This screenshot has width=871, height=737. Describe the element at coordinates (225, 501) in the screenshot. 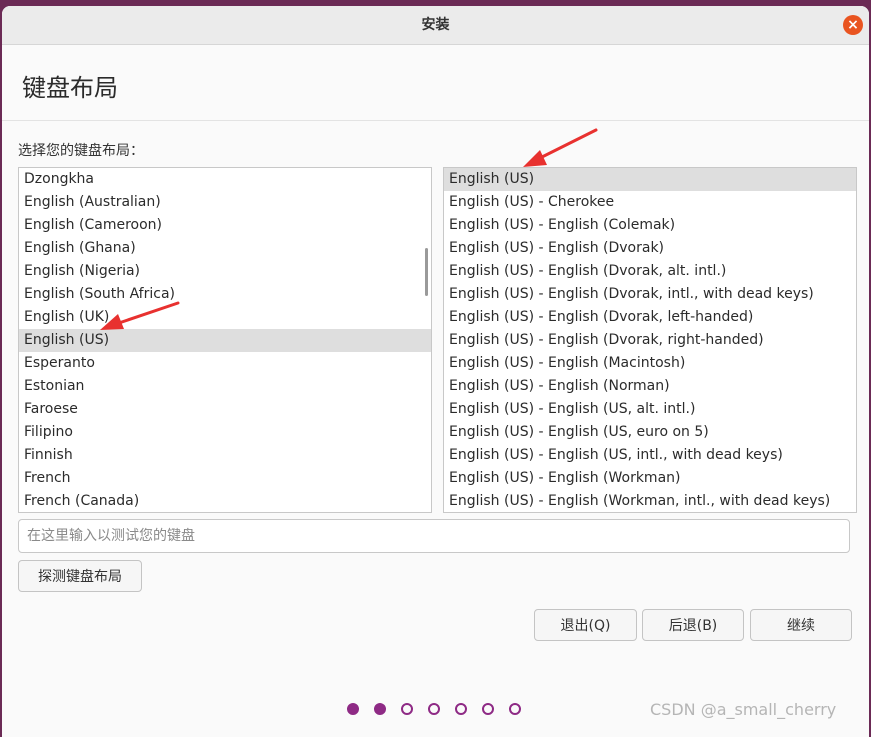

I see `layout-item-french-canada: French (Canada)` at that location.